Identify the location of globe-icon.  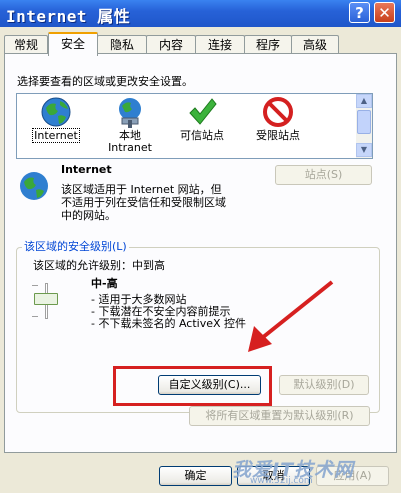
(56, 112).